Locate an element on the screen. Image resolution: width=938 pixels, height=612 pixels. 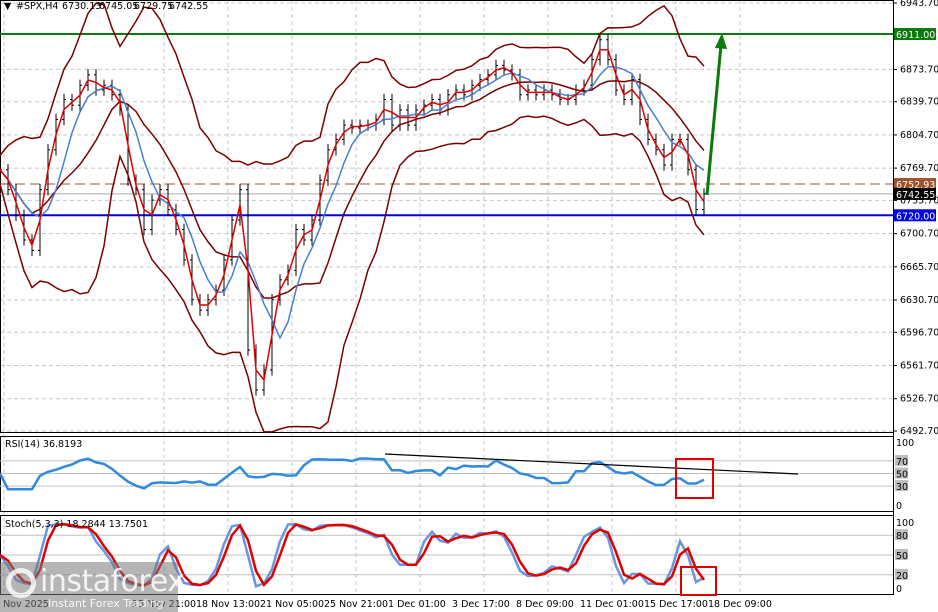
rsi-tick-label: 0 is located at coordinates (899, 506).